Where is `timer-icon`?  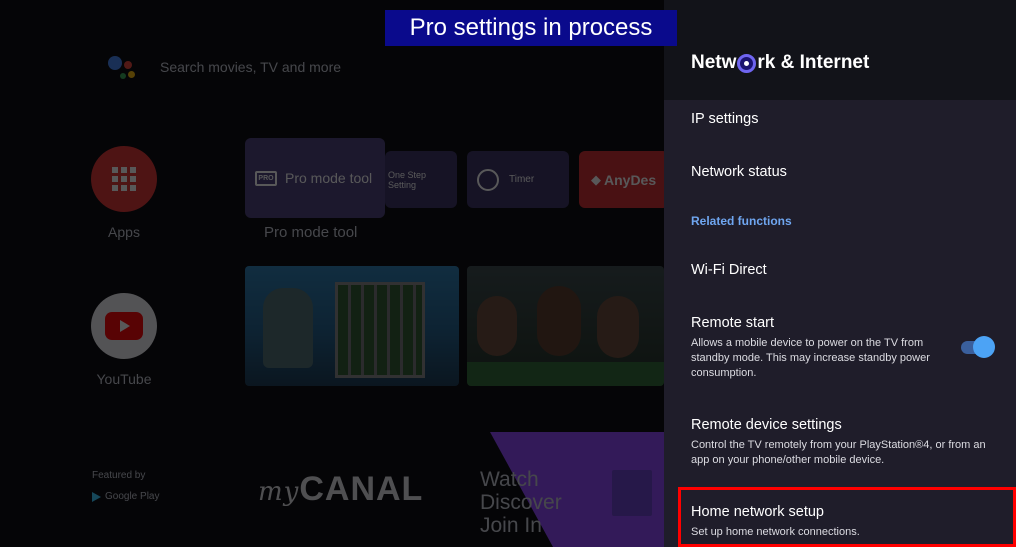
timer-icon is located at coordinates (488, 179).